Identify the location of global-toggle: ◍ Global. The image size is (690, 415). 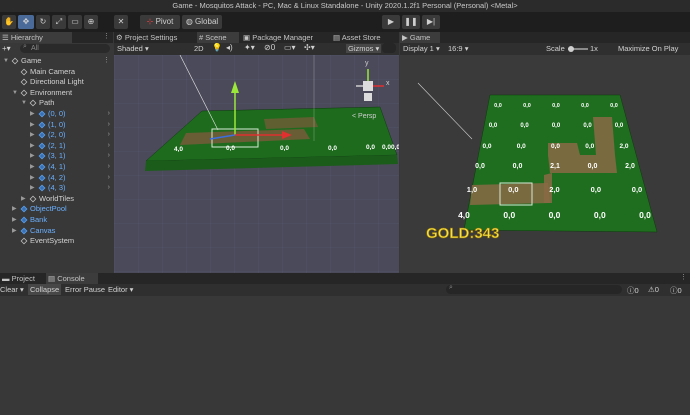
(202, 22).